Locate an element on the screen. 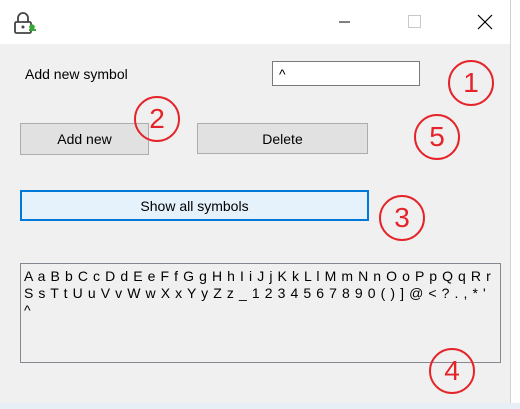  minimize-icon is located at coordinates (344, 22).